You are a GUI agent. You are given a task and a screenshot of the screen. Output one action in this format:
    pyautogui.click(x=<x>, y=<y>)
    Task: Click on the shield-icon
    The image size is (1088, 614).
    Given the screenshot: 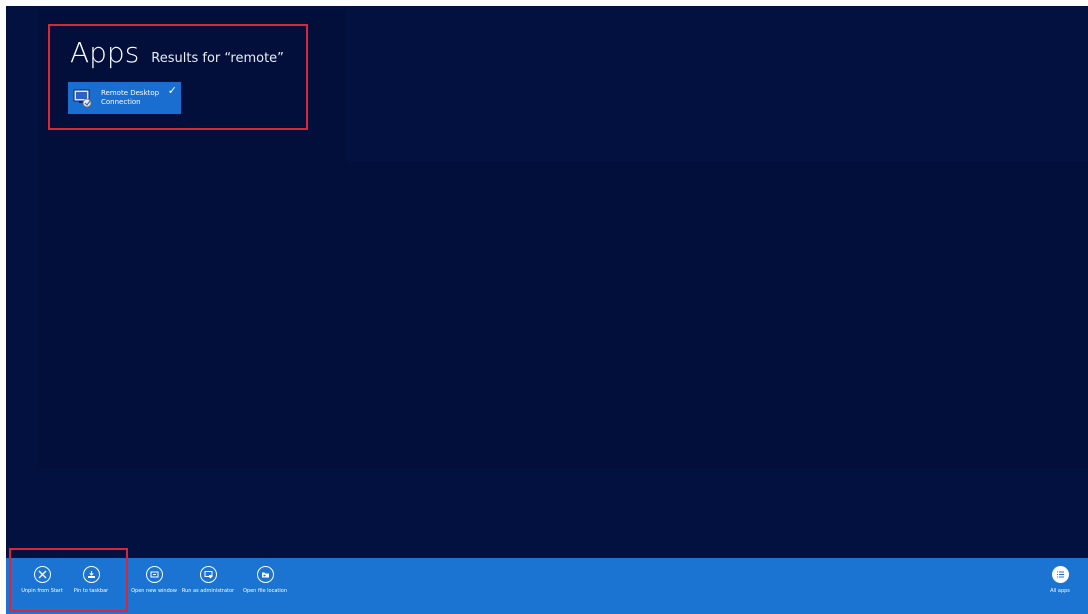 What is the action you would take?
    pyautogui.click(x=208, y=574)
    